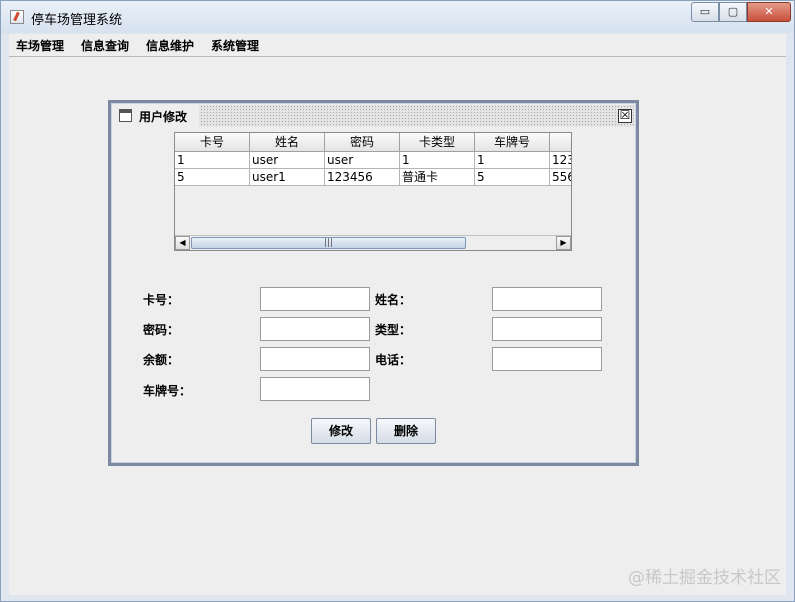  Describe the element at coordinates (512, 177) in the screenshot. I see `cell-plate: 5` at that location.